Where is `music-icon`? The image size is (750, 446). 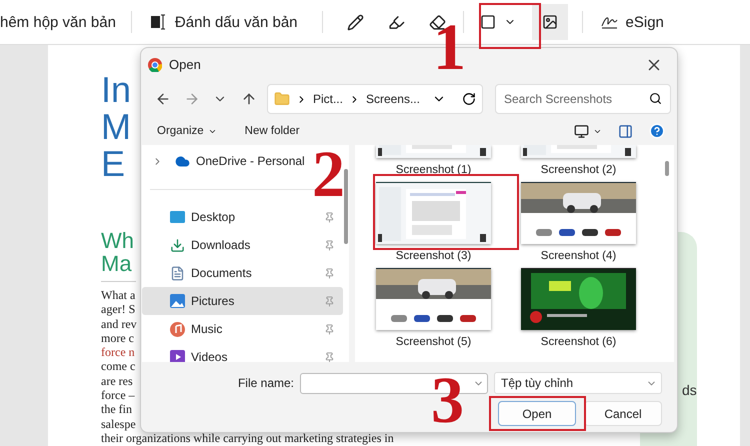
music-icon is located at coordinates (177, 329).